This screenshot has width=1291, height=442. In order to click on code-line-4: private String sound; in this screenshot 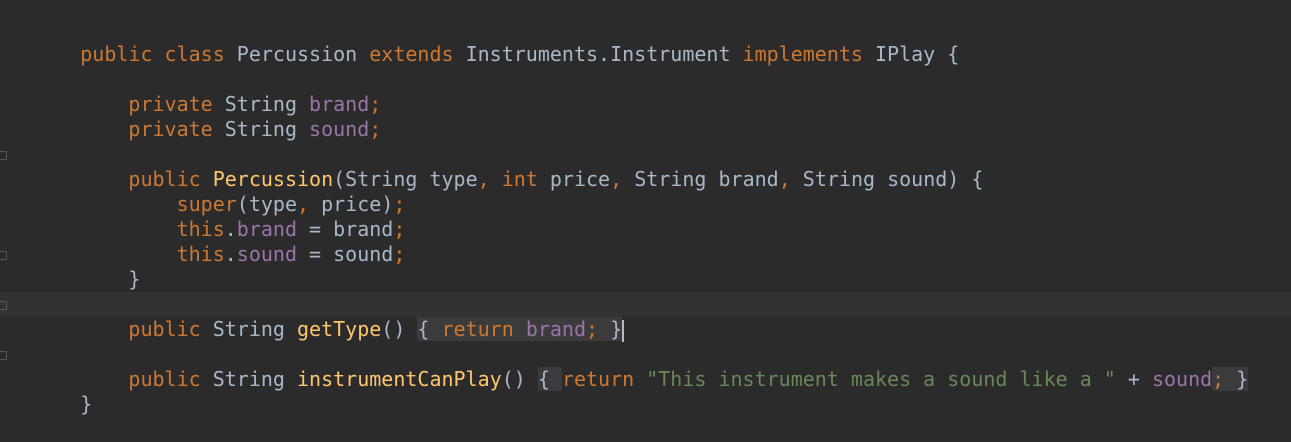, I will do `click(645, 116)`.